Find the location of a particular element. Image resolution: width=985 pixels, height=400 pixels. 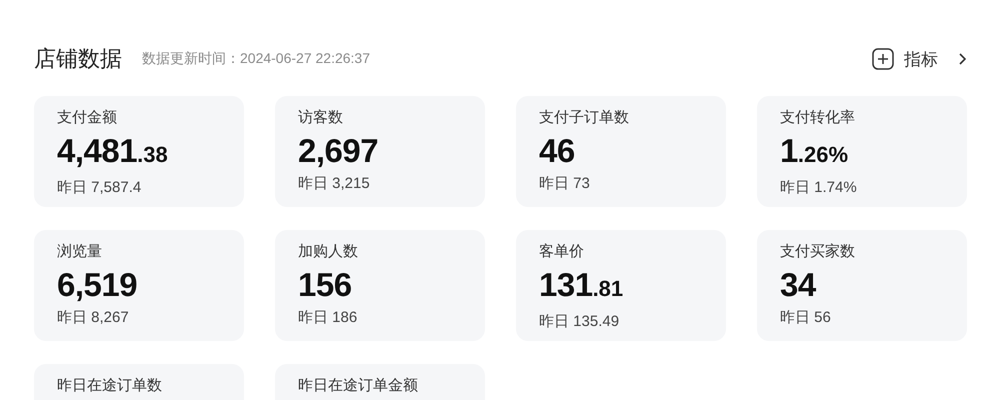

metric-label: 支付子订单数 is located at coordinates (584, 118).